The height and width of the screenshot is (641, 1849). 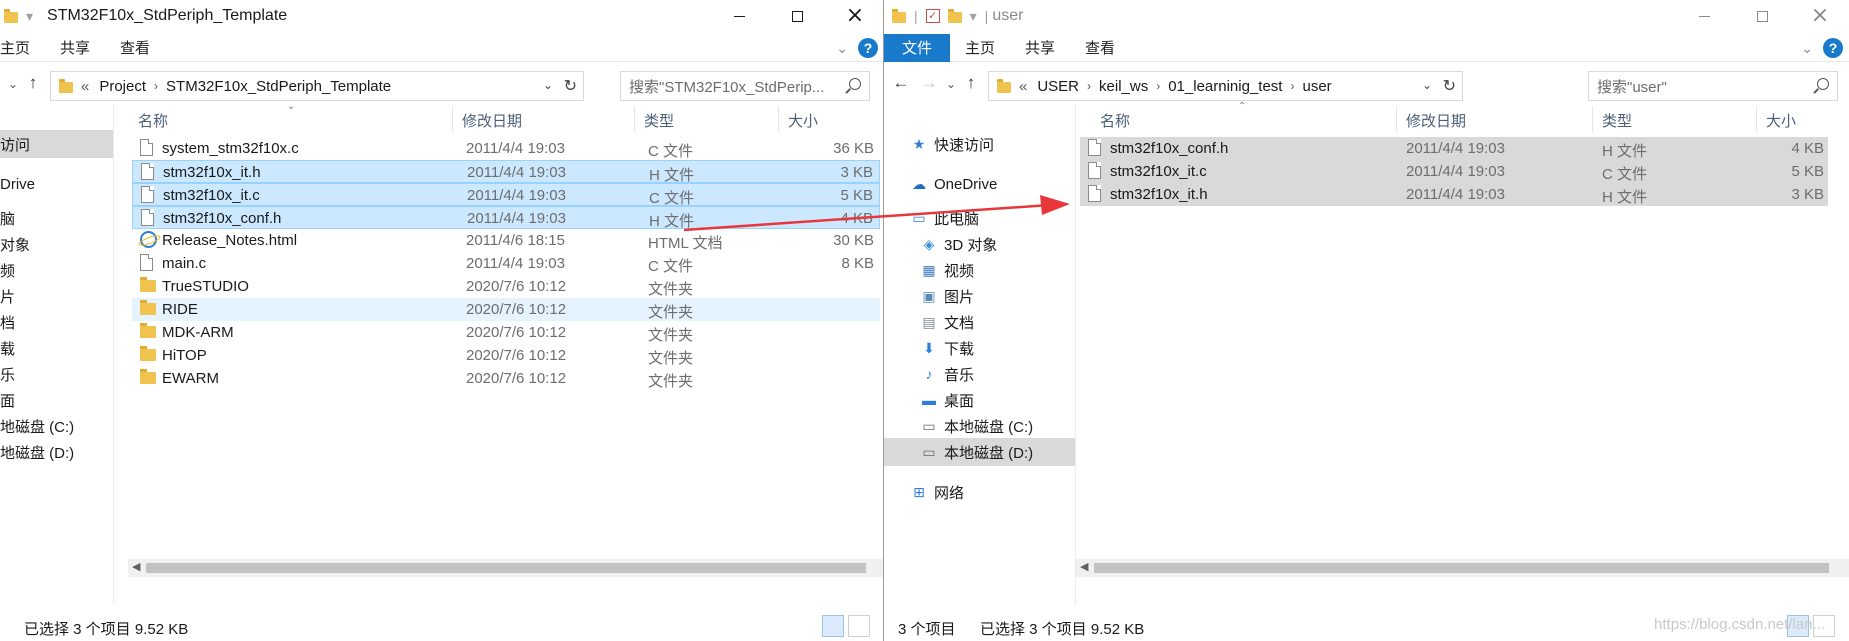 What do you see at coordinates (901, 83) in the screenshot?
I see `back-arrow-icon: ←` at bounding box center [901, 83].